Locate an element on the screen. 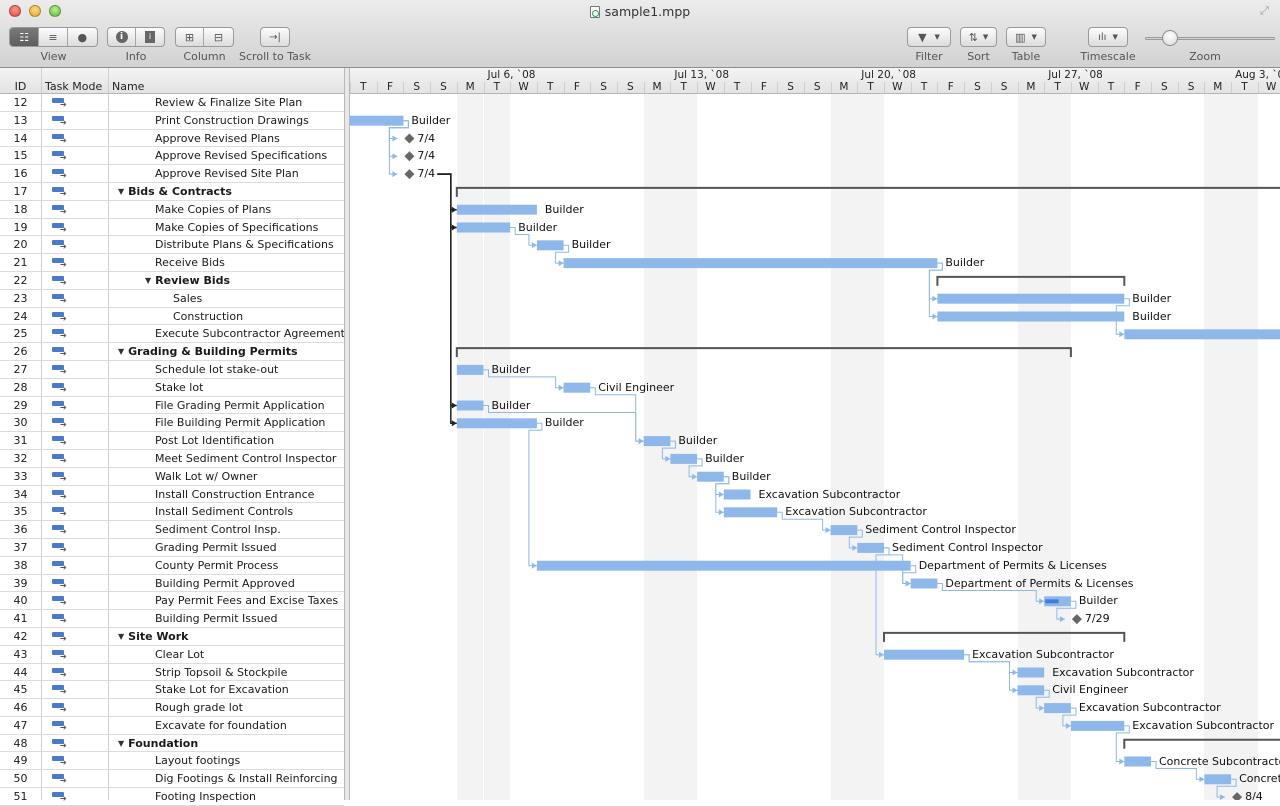 Image resolution: width=1280 pixels, height=806 pixels. task-name: Approve Revised Specifications is located at coordinates (241, 155).